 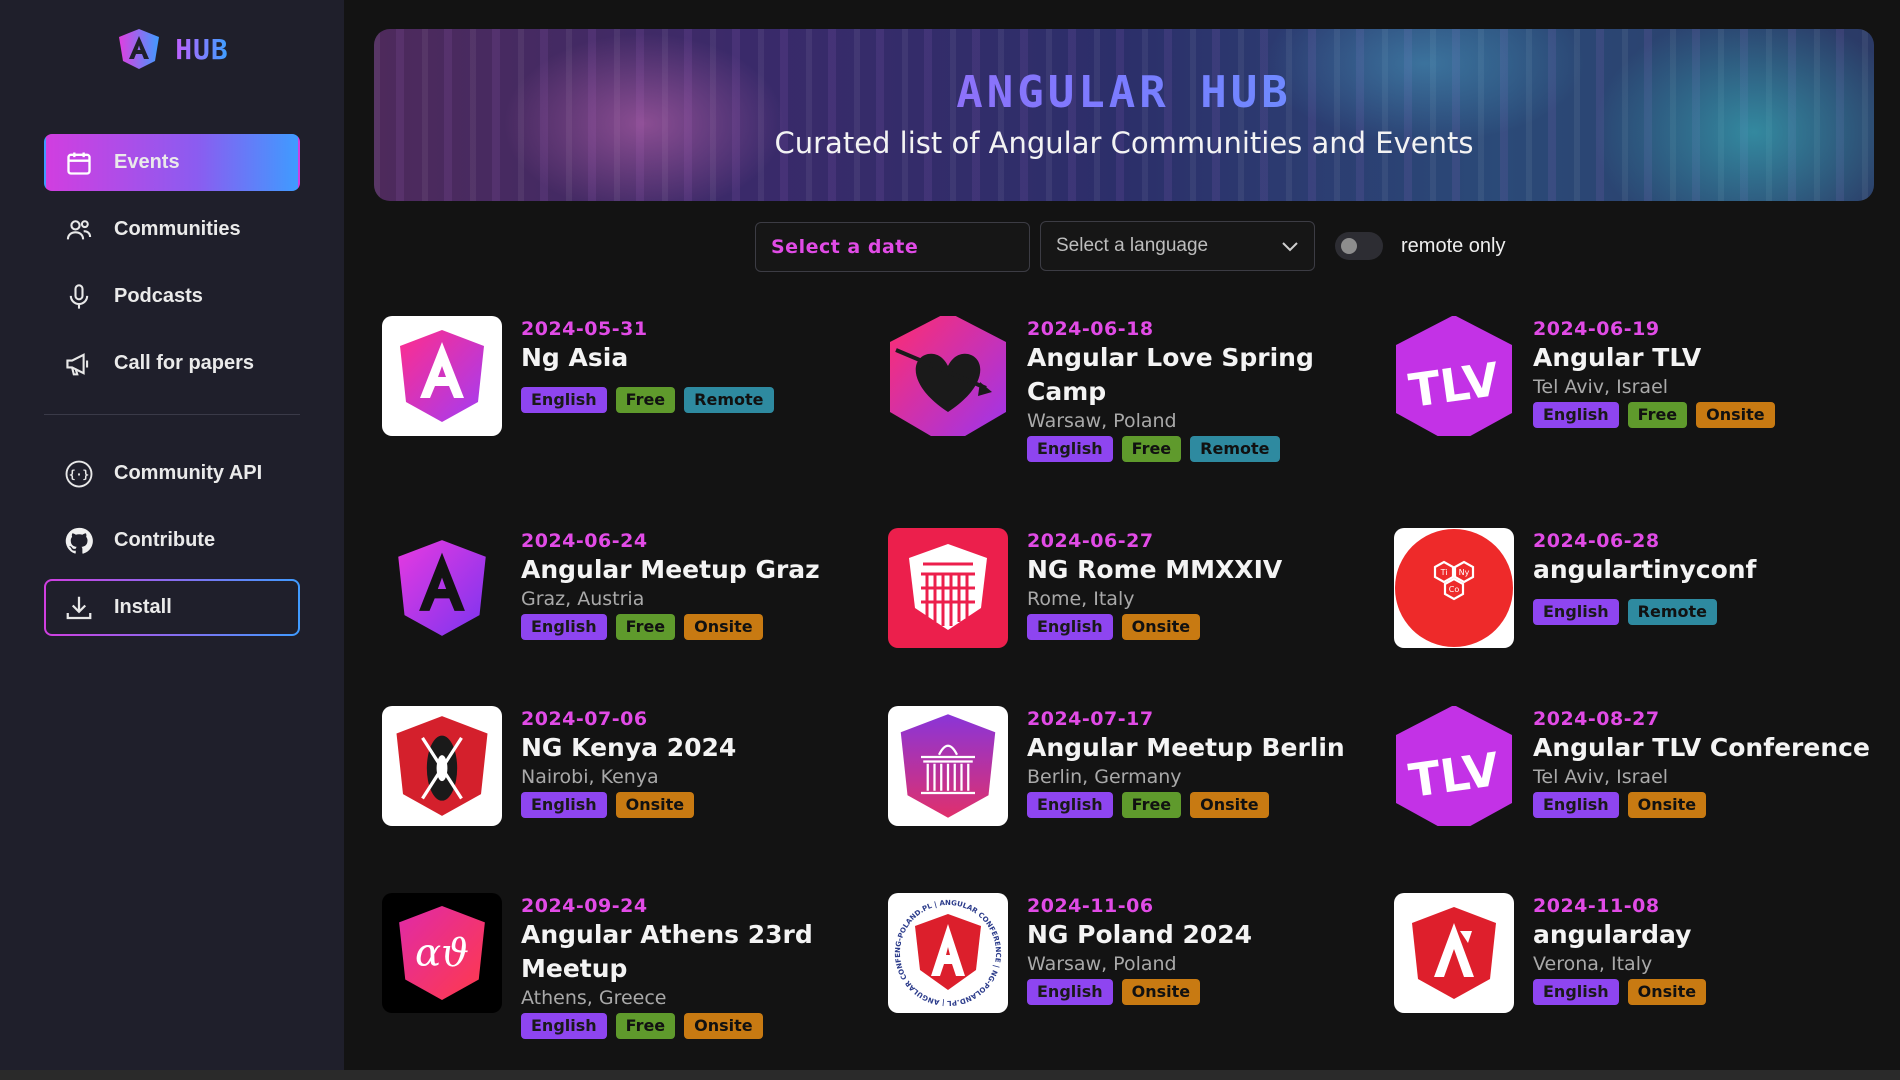 I want to click on kenya-shield-logo-icon, so click(x=442, y=766).